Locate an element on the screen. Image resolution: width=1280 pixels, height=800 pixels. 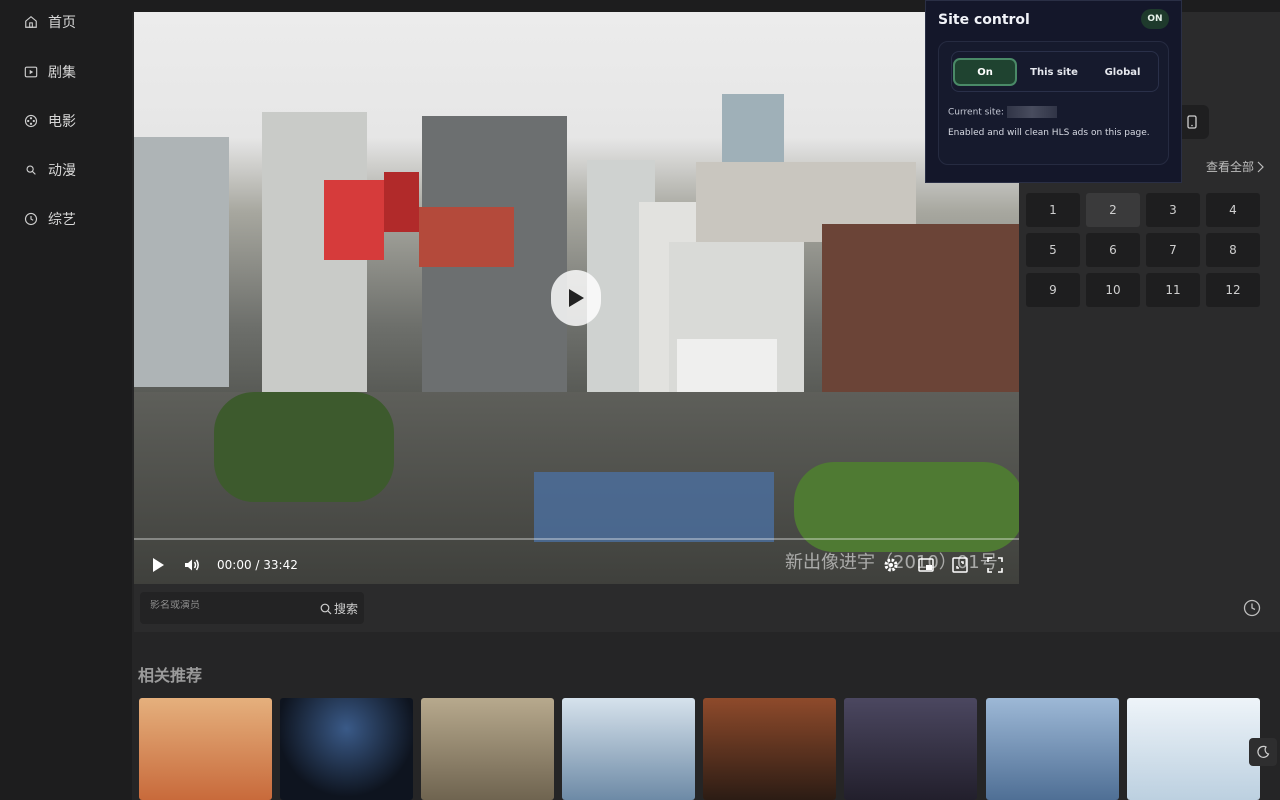
search-button: 搜索 is located at coordinates (339, 608).